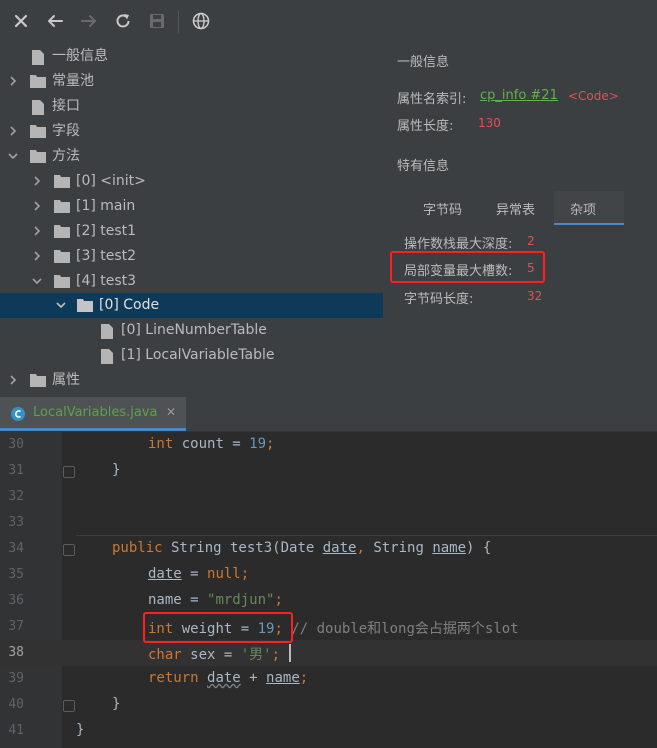 The width and height of the screenshot is (657, 748). I want to click on tab-misc-underline, so click(589, 224).